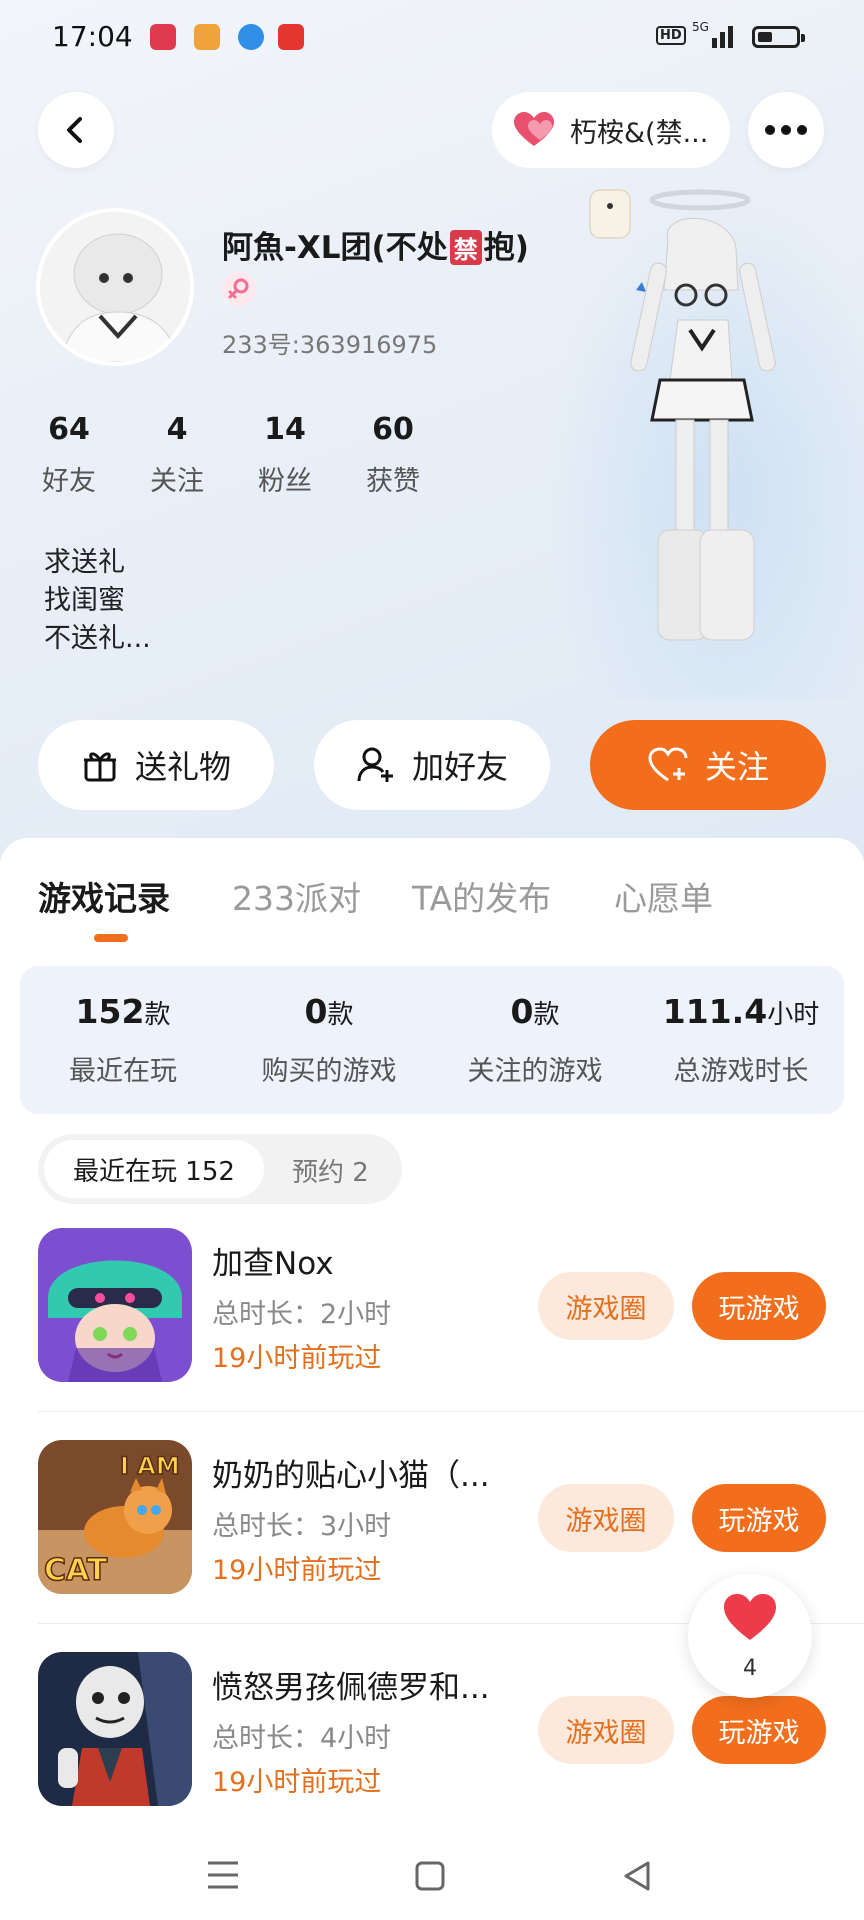 This screenshot has height=1920, width=864. Describe the element at coordinates (430, 1876) in the screenshot. I see `home-icon` at that location.